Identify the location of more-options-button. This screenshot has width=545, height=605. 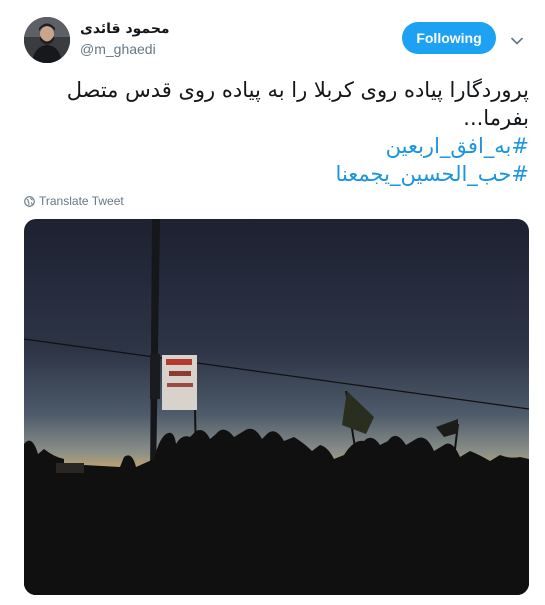
(517, 41).